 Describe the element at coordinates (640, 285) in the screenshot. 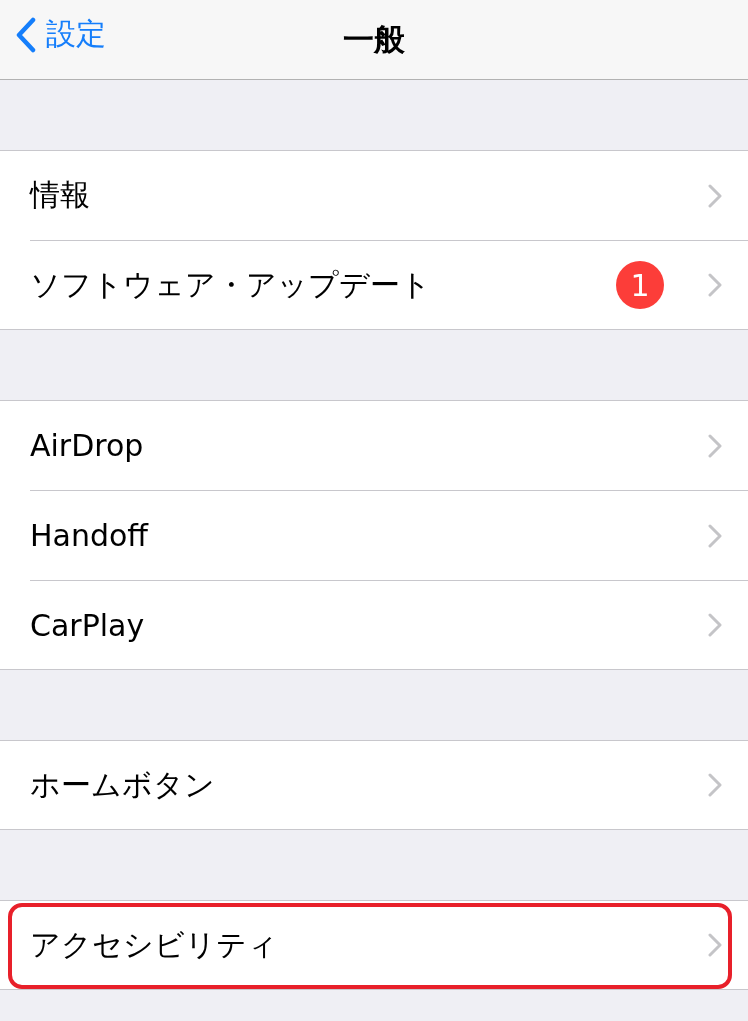

I see `notification-badge: 1` at that location.